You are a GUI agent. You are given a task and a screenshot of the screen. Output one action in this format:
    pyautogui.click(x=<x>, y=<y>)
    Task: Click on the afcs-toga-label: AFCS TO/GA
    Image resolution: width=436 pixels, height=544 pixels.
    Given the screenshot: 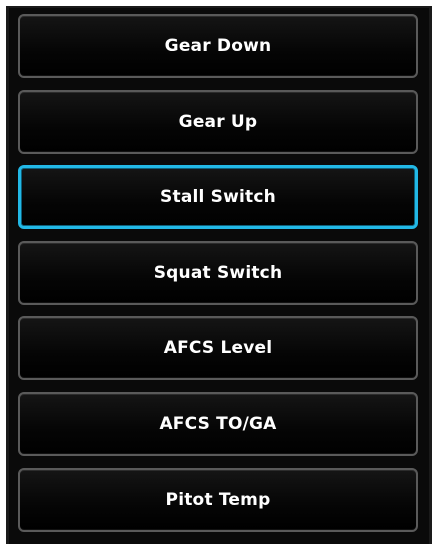 What is the action you would take?
    pyautogui.click(x=218, y=424)
    